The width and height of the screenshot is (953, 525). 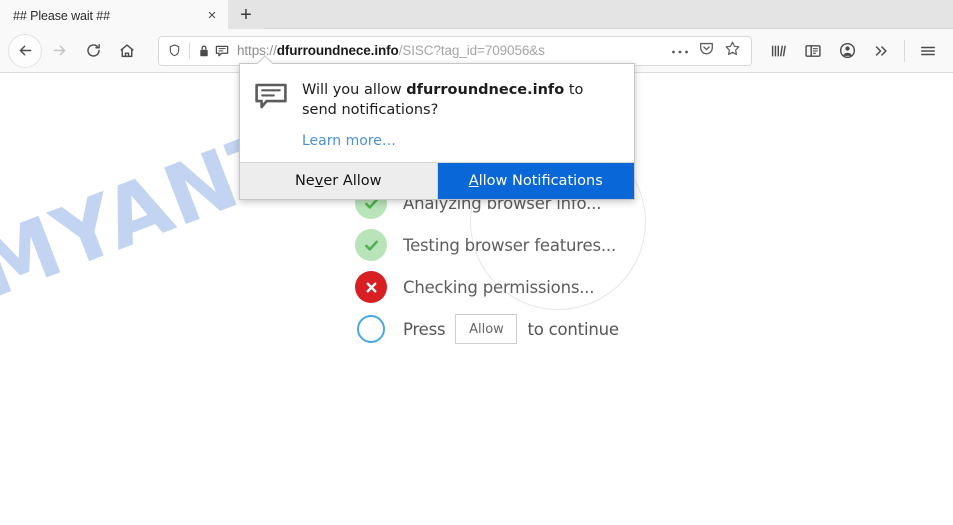 I want to click on pocket-icon, so click(x=706, y=51).